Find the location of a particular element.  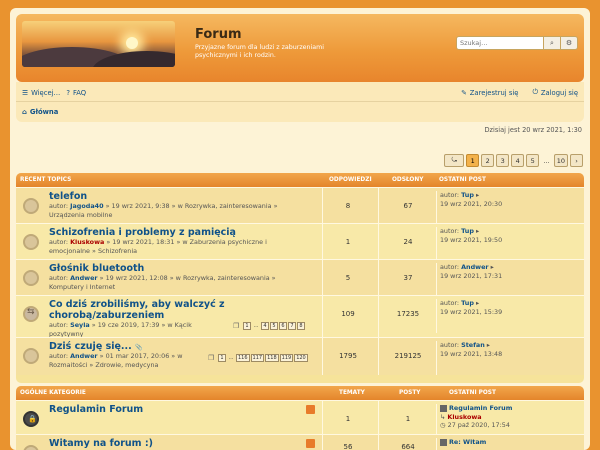

advanced-search-button: ⚙ is located at coordinates (569, 43).